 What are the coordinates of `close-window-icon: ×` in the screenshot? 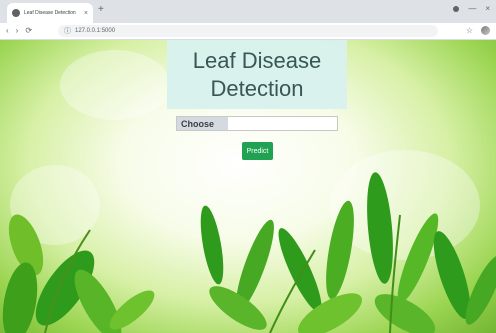 It's located at (487, 9).